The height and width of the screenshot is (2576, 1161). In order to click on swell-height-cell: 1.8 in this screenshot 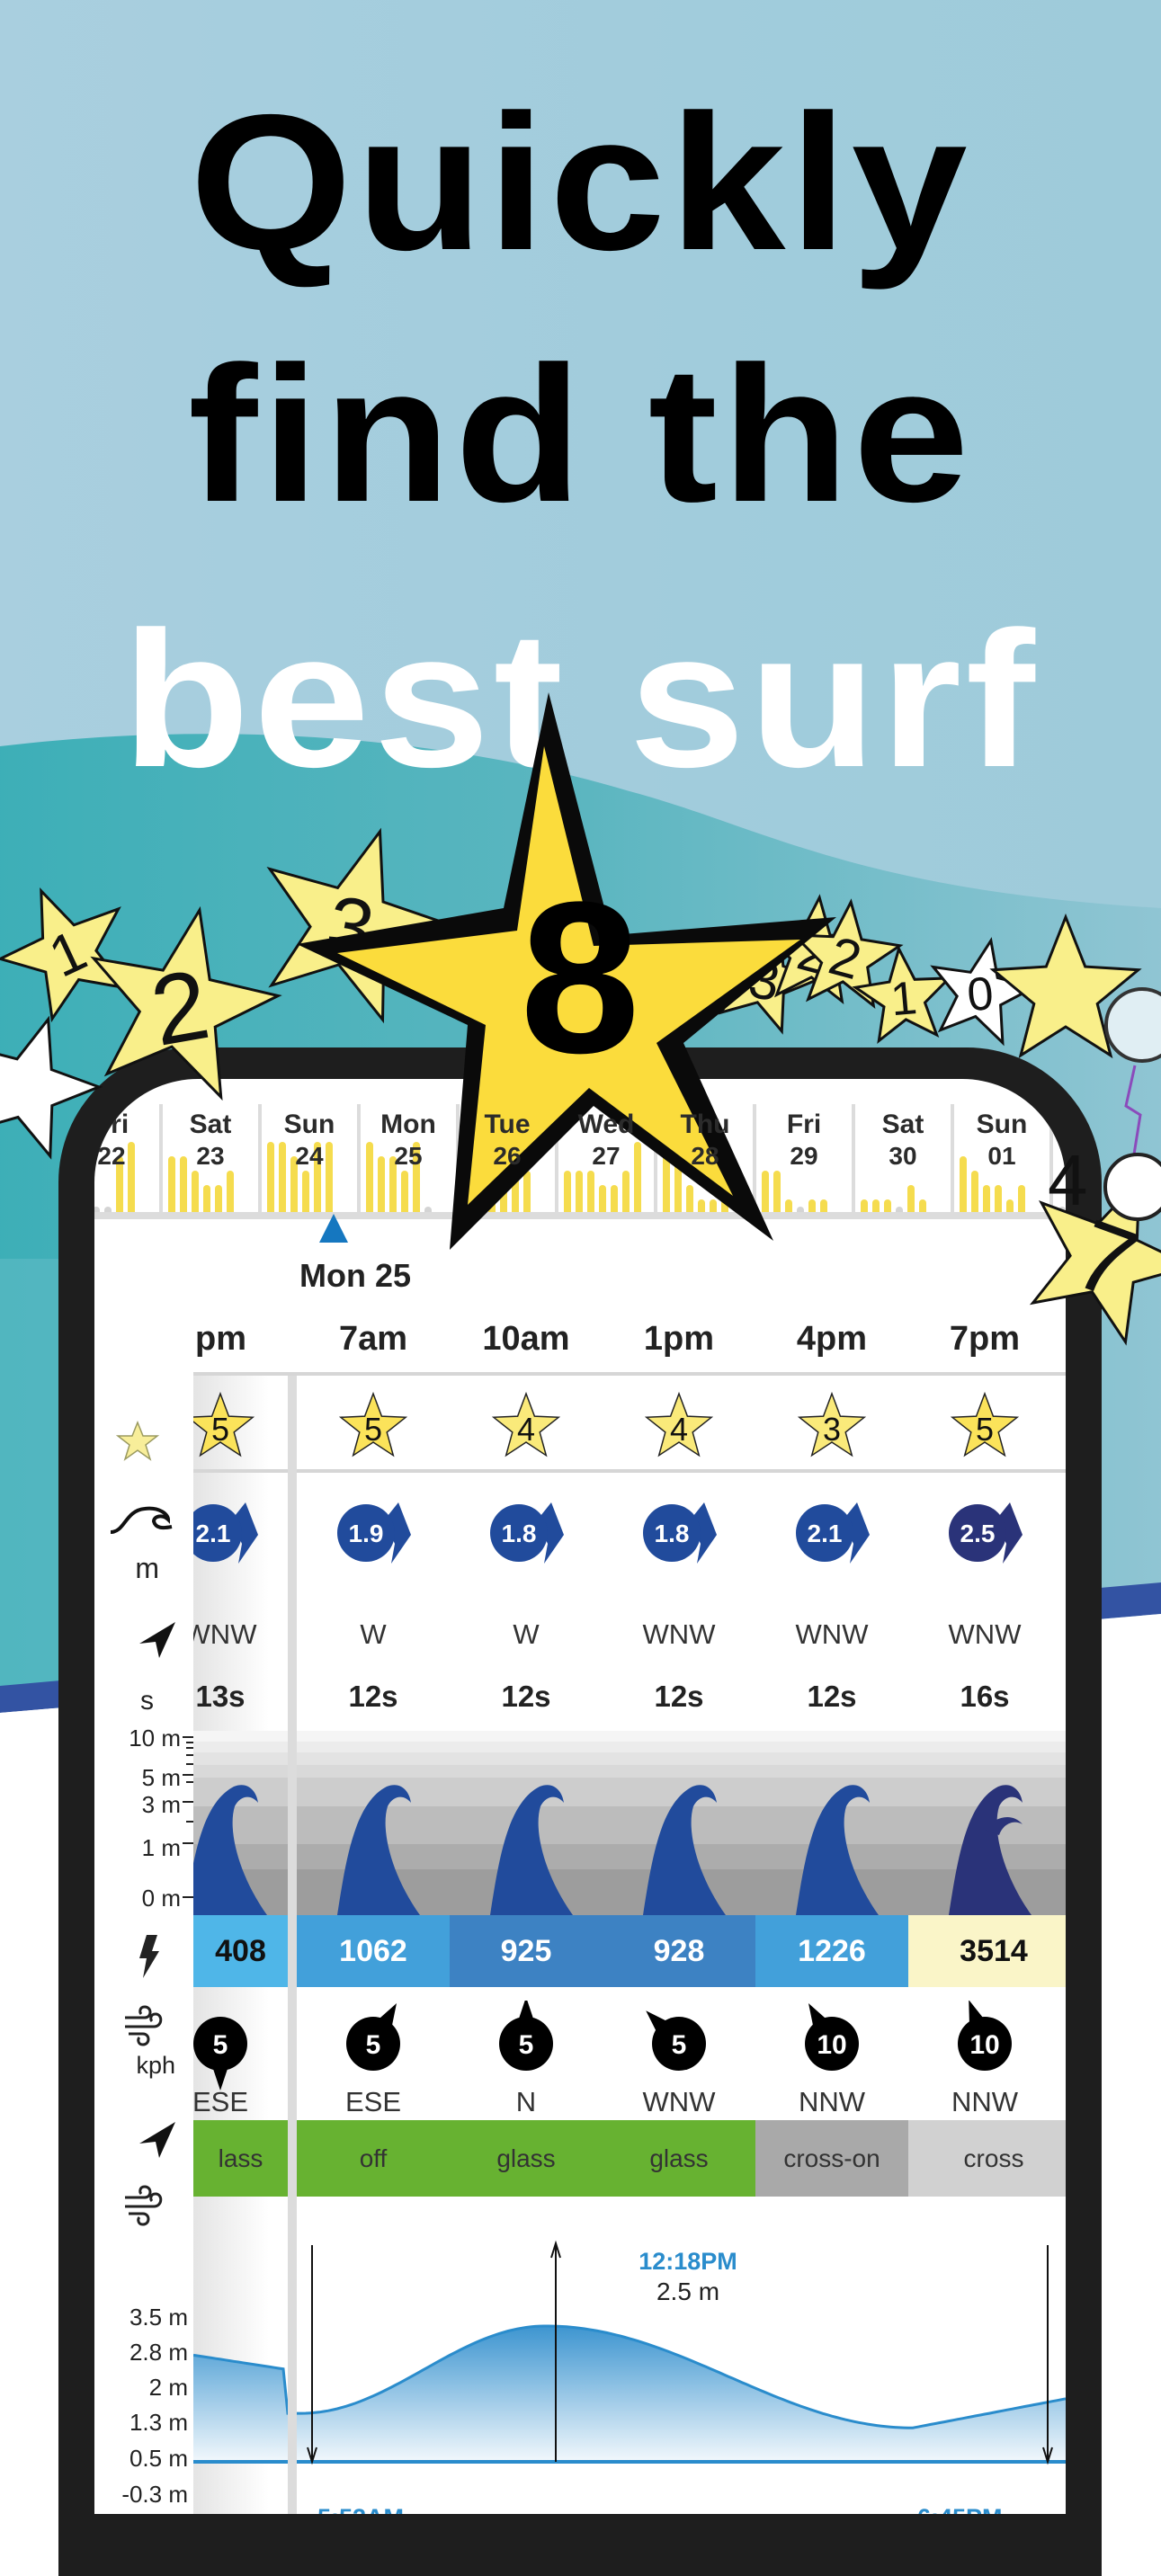, I will do `click(526, 1533)`.